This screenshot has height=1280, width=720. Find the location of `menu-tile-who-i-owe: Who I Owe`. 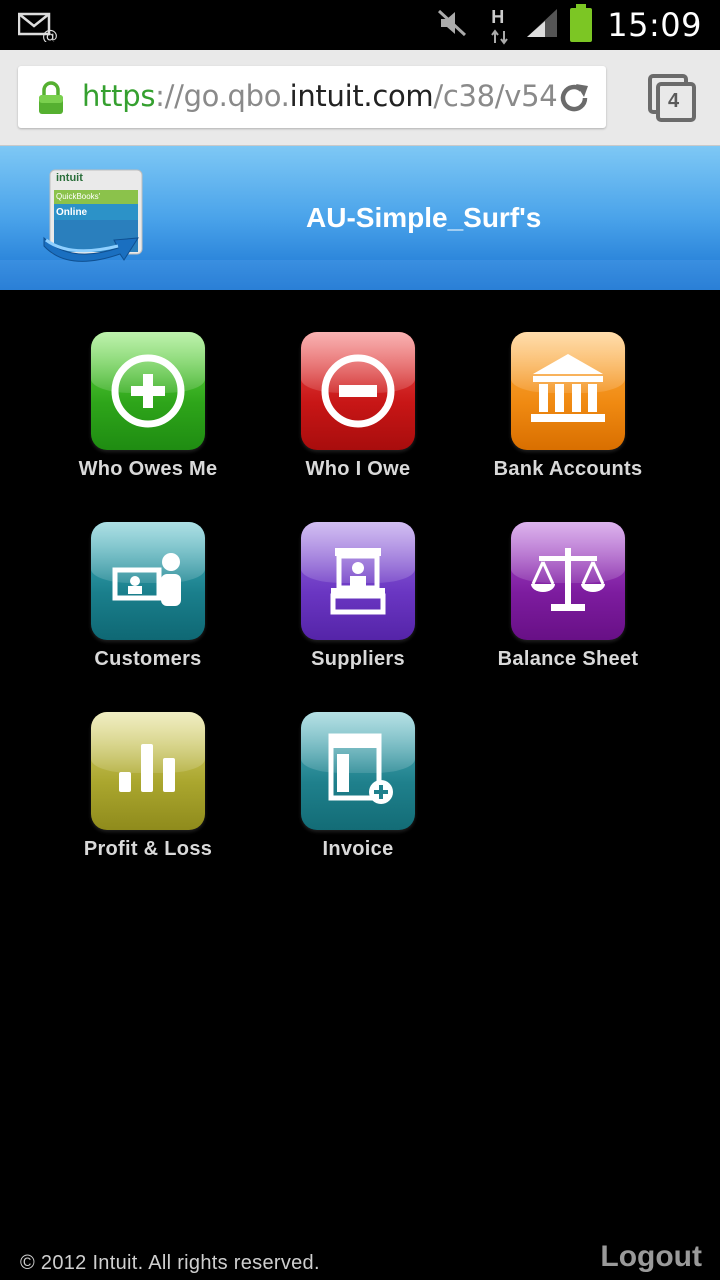

menu-tile-who-i-owe: Who I Owe is located at coordinates (358, 406).